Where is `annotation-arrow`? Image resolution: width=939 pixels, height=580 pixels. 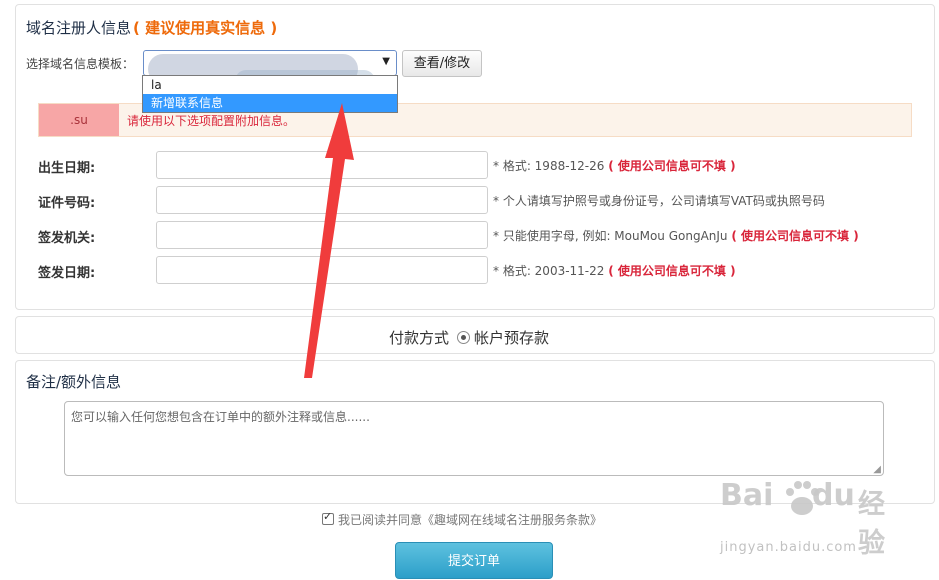
annotation-arrow is located at coordinates (329, 240).